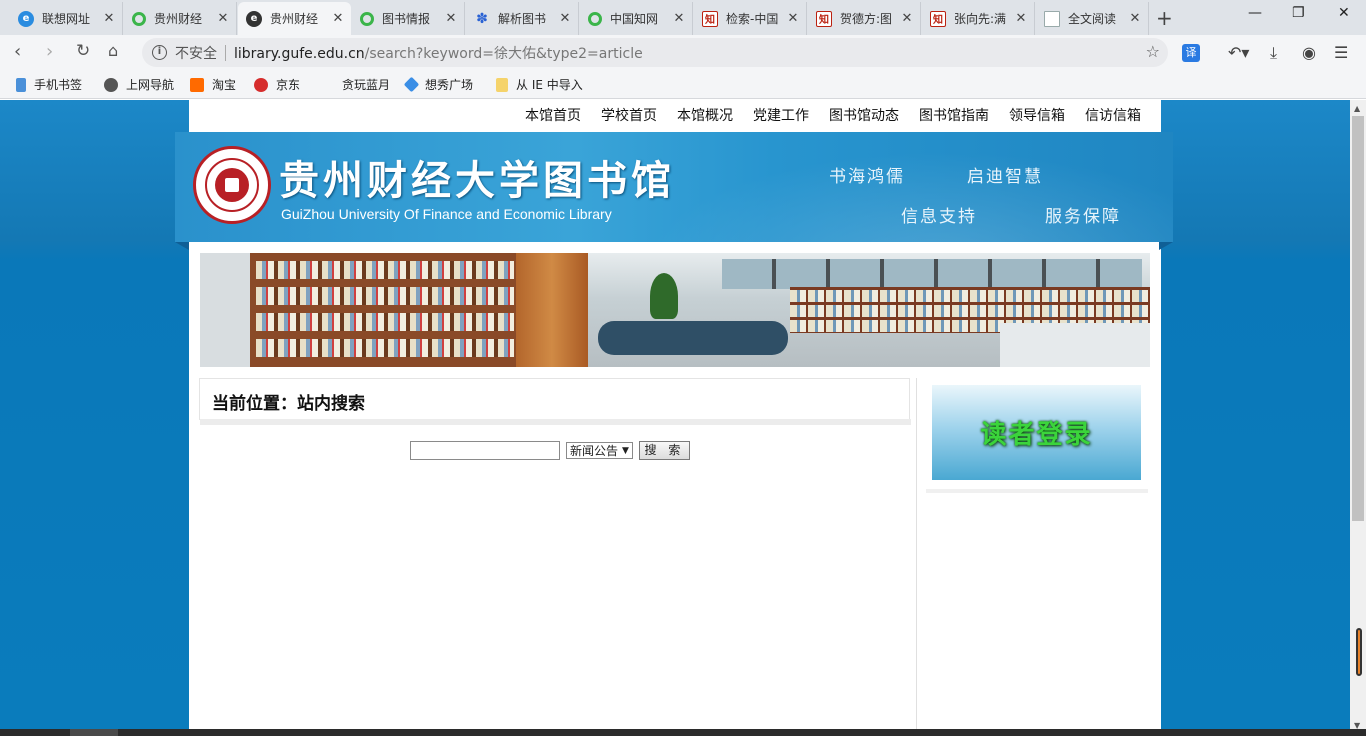 Image resolution: width=1366 pixels, height=736 pixels. What do you see at coordinates (954, 116) in the screenshot?
I see `nav-guide: 图书馆指南` at bounding box center [954, 116].